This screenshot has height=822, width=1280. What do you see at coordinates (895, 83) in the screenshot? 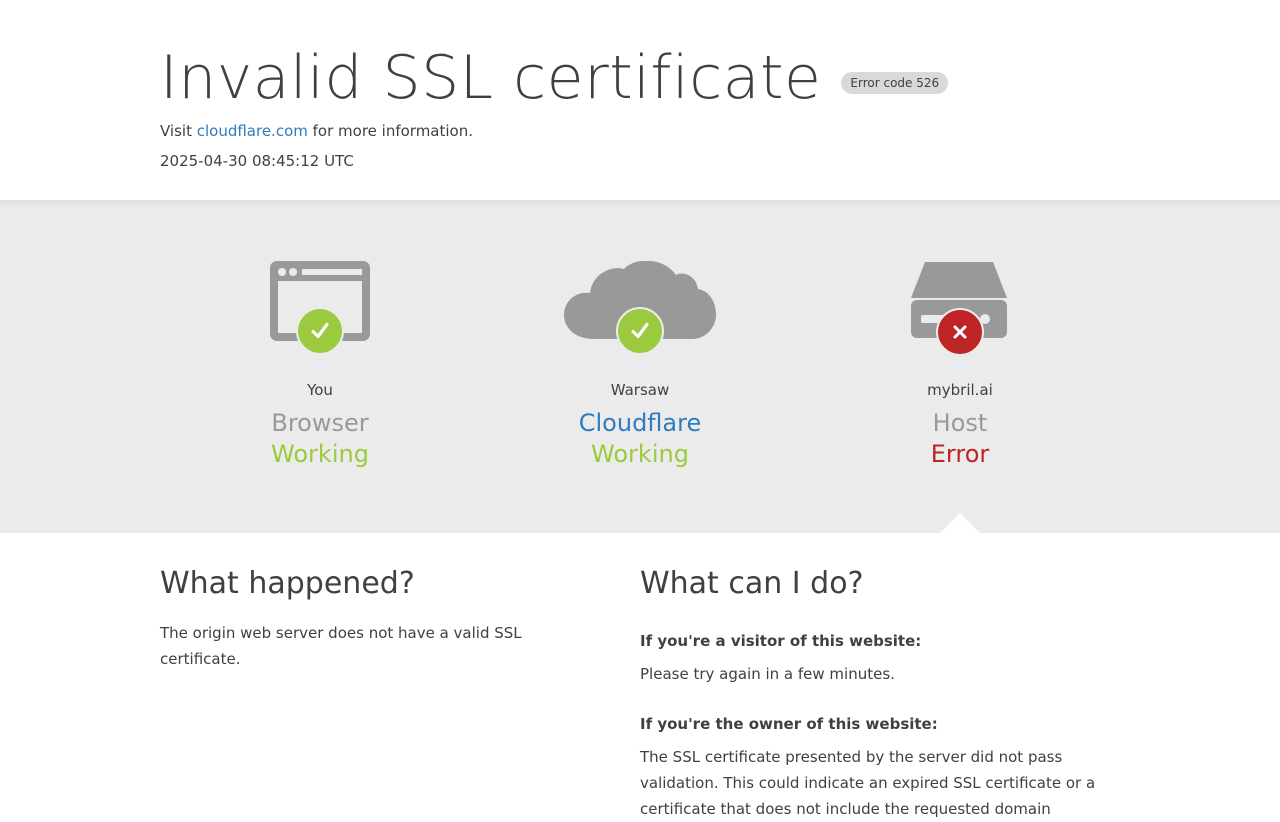
I see `error-code-badge: Error code 526` at bounding box center [895, 83].